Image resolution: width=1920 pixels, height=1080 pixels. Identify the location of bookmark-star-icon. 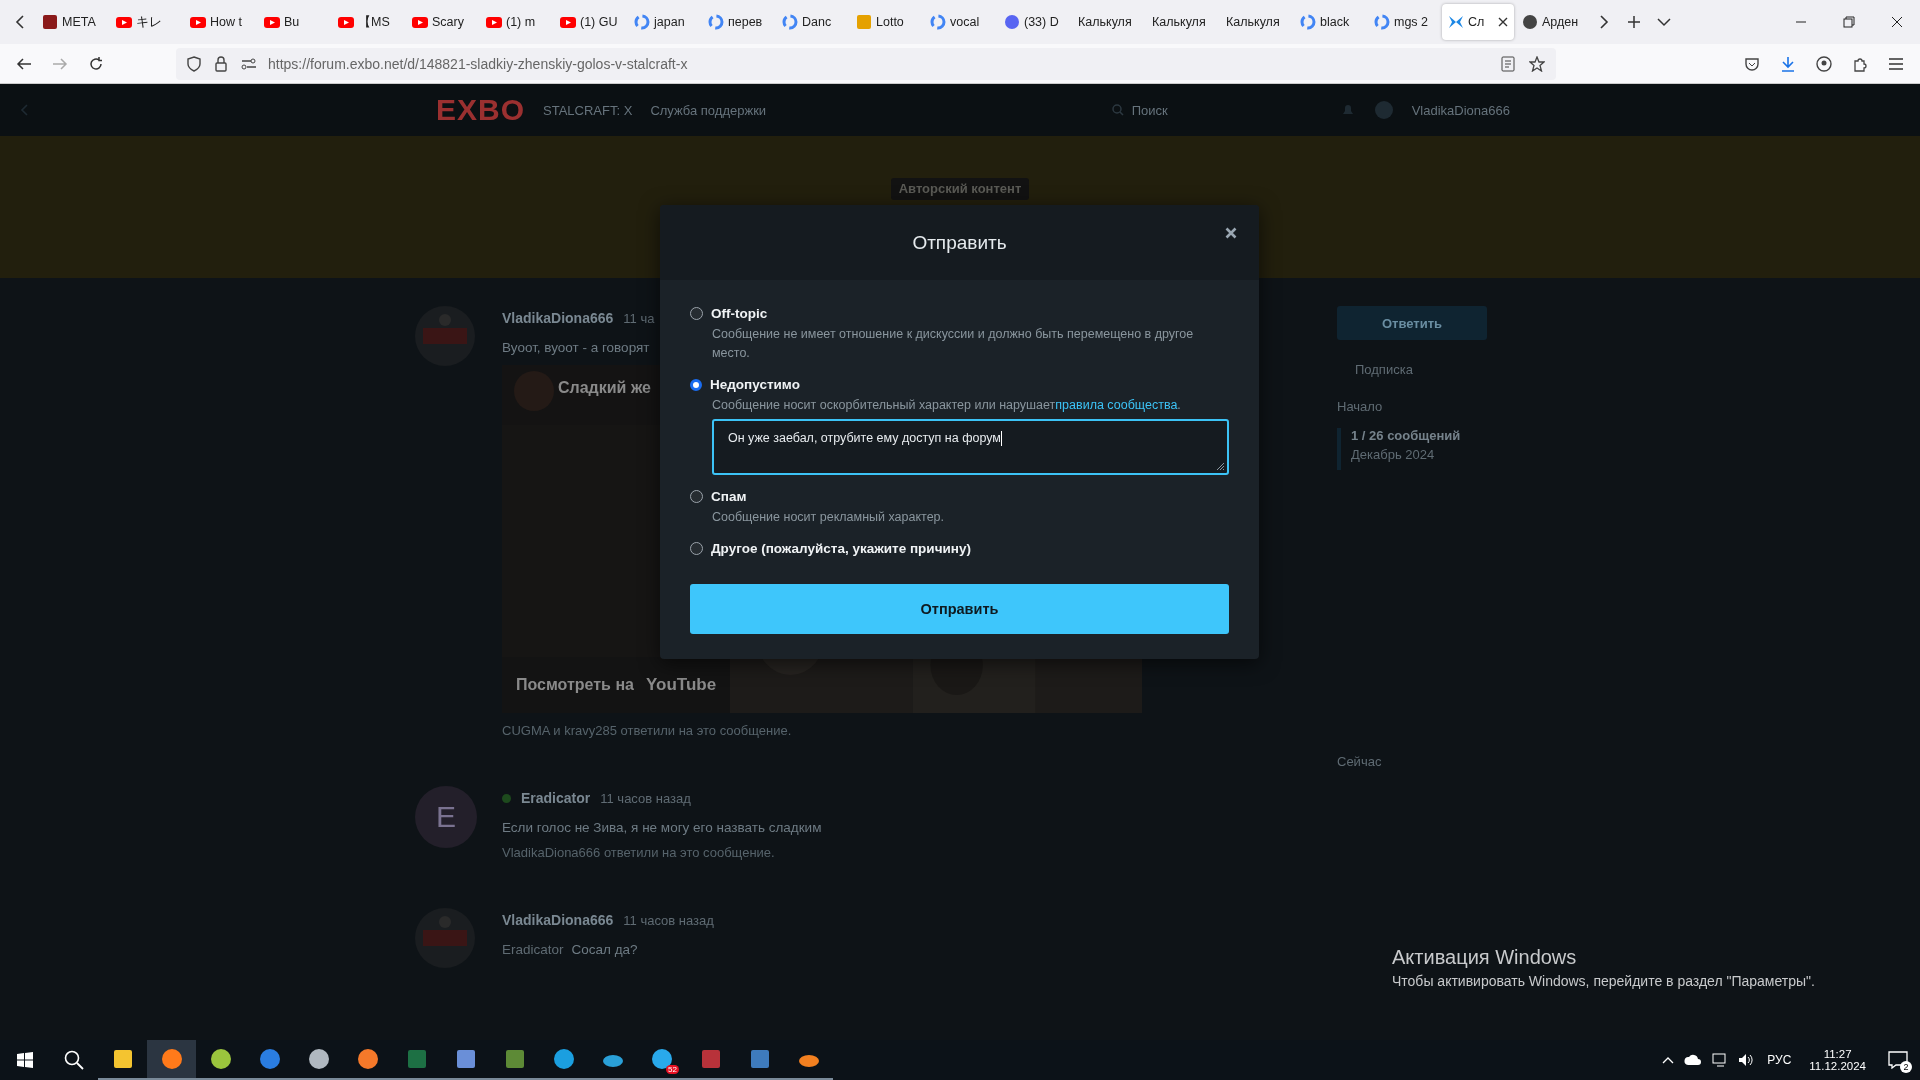
(1537, 63).